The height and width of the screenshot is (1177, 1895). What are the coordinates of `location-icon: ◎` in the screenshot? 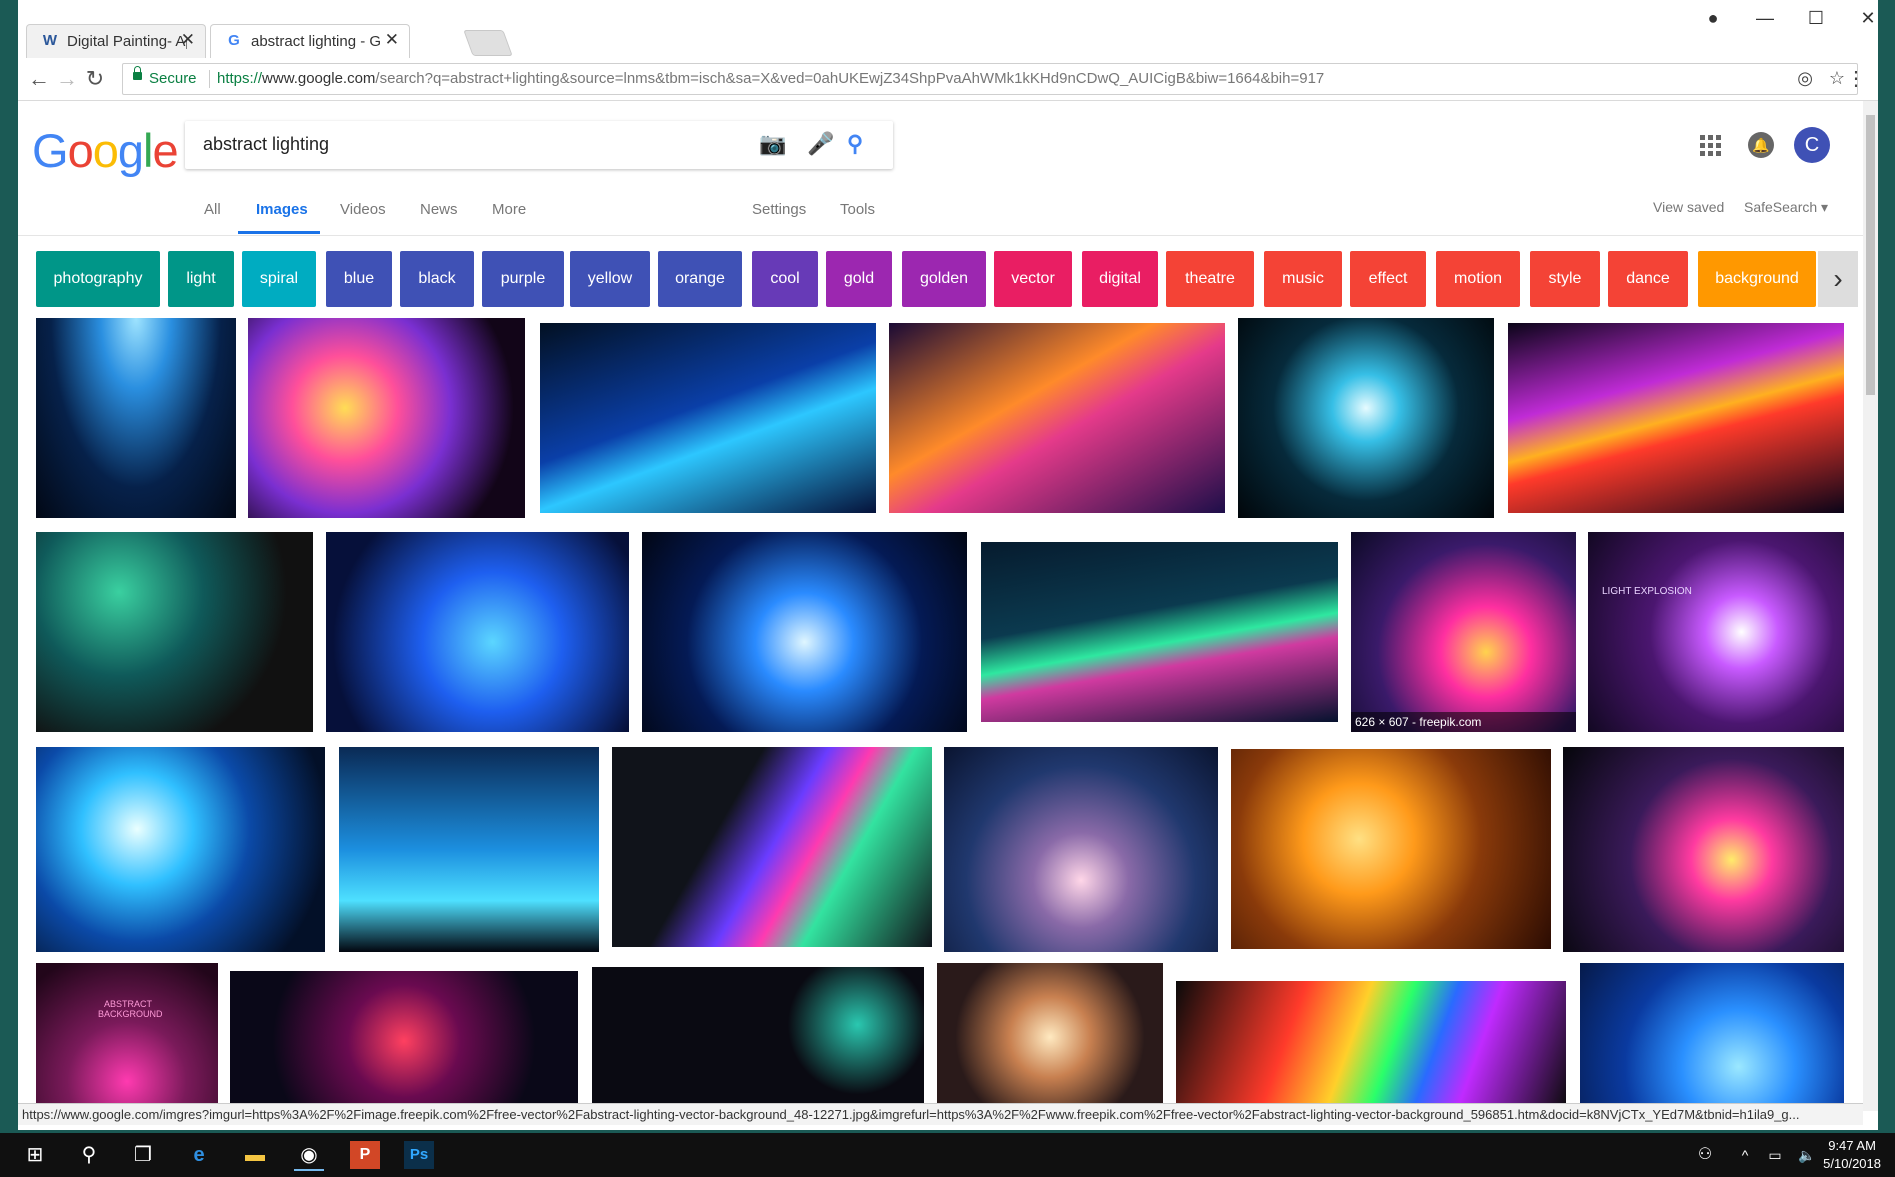 It's located at (1805, 78).